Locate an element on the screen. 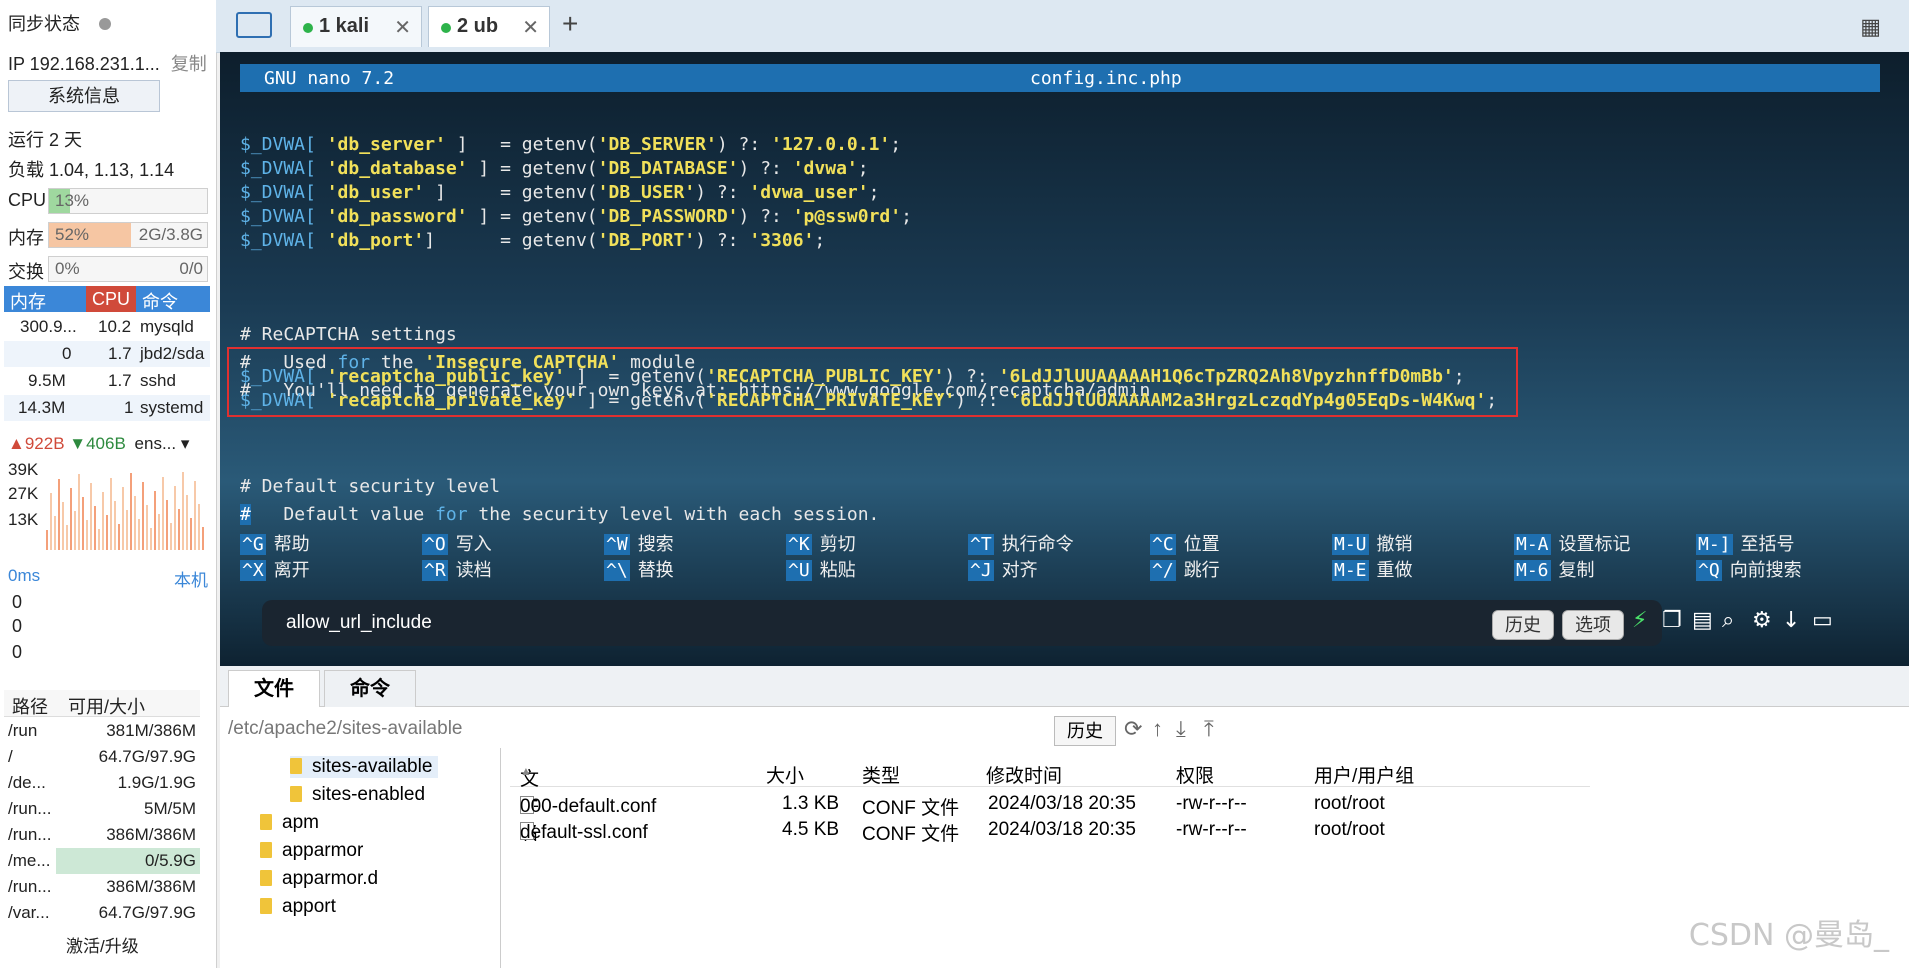 The width and height of the screenshot is (1909, 968). paste-icon: ▤ is located at coordinates (1702, 620).